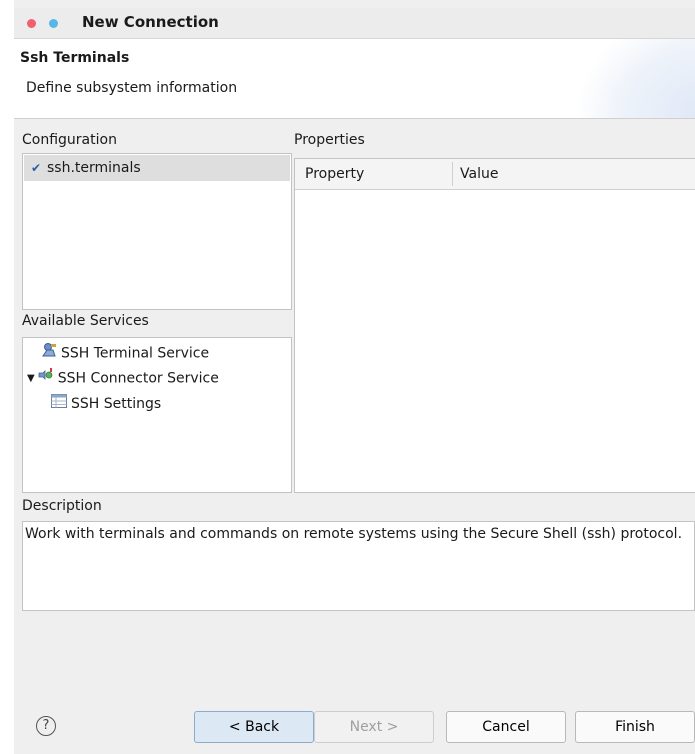  Describe the element at coordinates (37, 168) in the screenshot. I see `checkbox-checked-icon: ✔` at that location.